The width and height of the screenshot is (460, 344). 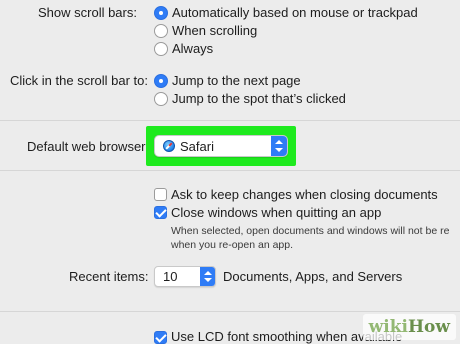 I want to click on divider-middle, so click(x=230, y=170).